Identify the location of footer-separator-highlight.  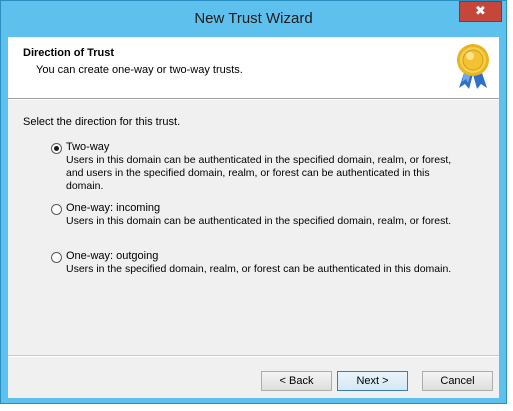
(253, 356).